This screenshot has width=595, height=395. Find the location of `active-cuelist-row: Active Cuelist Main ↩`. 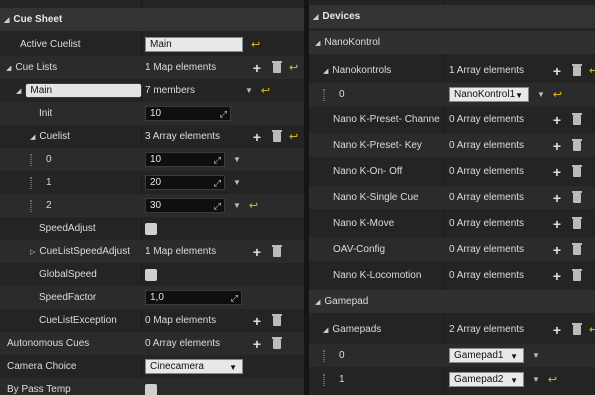

active-cuelist-row: Active Cuelist Main ↩ is located at coordinates (152, 44).